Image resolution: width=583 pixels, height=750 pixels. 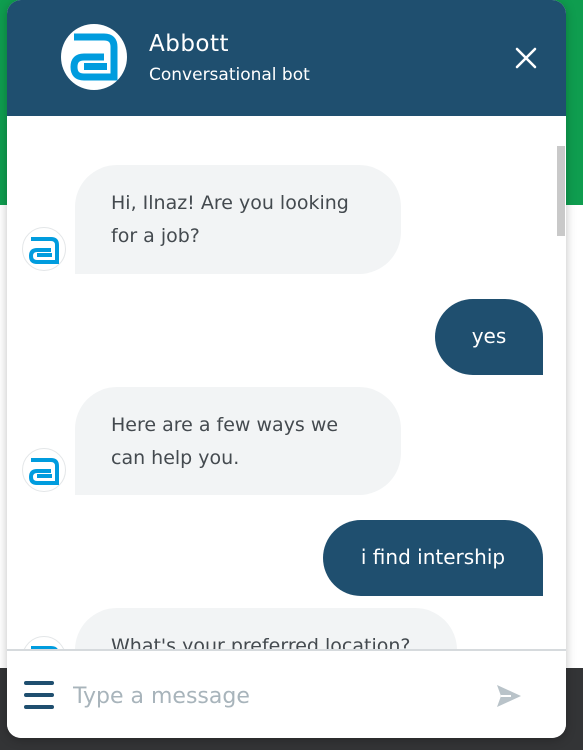 What do you see at coordinates (489, 337) in the screenshot?
I see `user-message: yes` at bounding box center [489, 337].